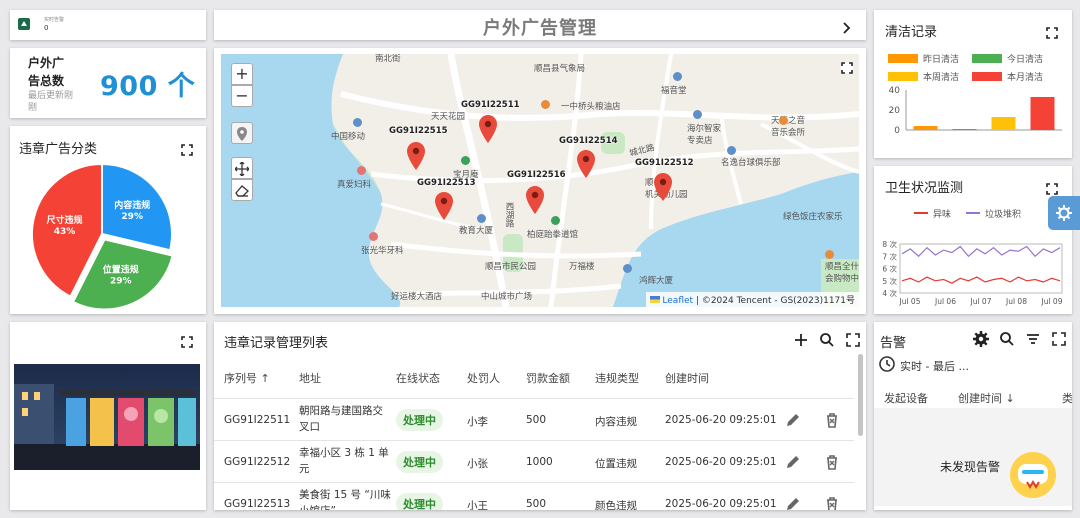  I want to click on y-tick-label: 5 次, so click(889, 281).